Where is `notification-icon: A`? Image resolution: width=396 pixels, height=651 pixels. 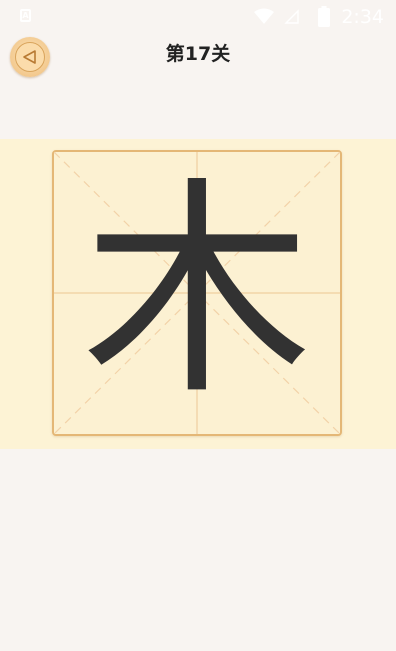
notification-icon: A is located at coordinates (25, 15).